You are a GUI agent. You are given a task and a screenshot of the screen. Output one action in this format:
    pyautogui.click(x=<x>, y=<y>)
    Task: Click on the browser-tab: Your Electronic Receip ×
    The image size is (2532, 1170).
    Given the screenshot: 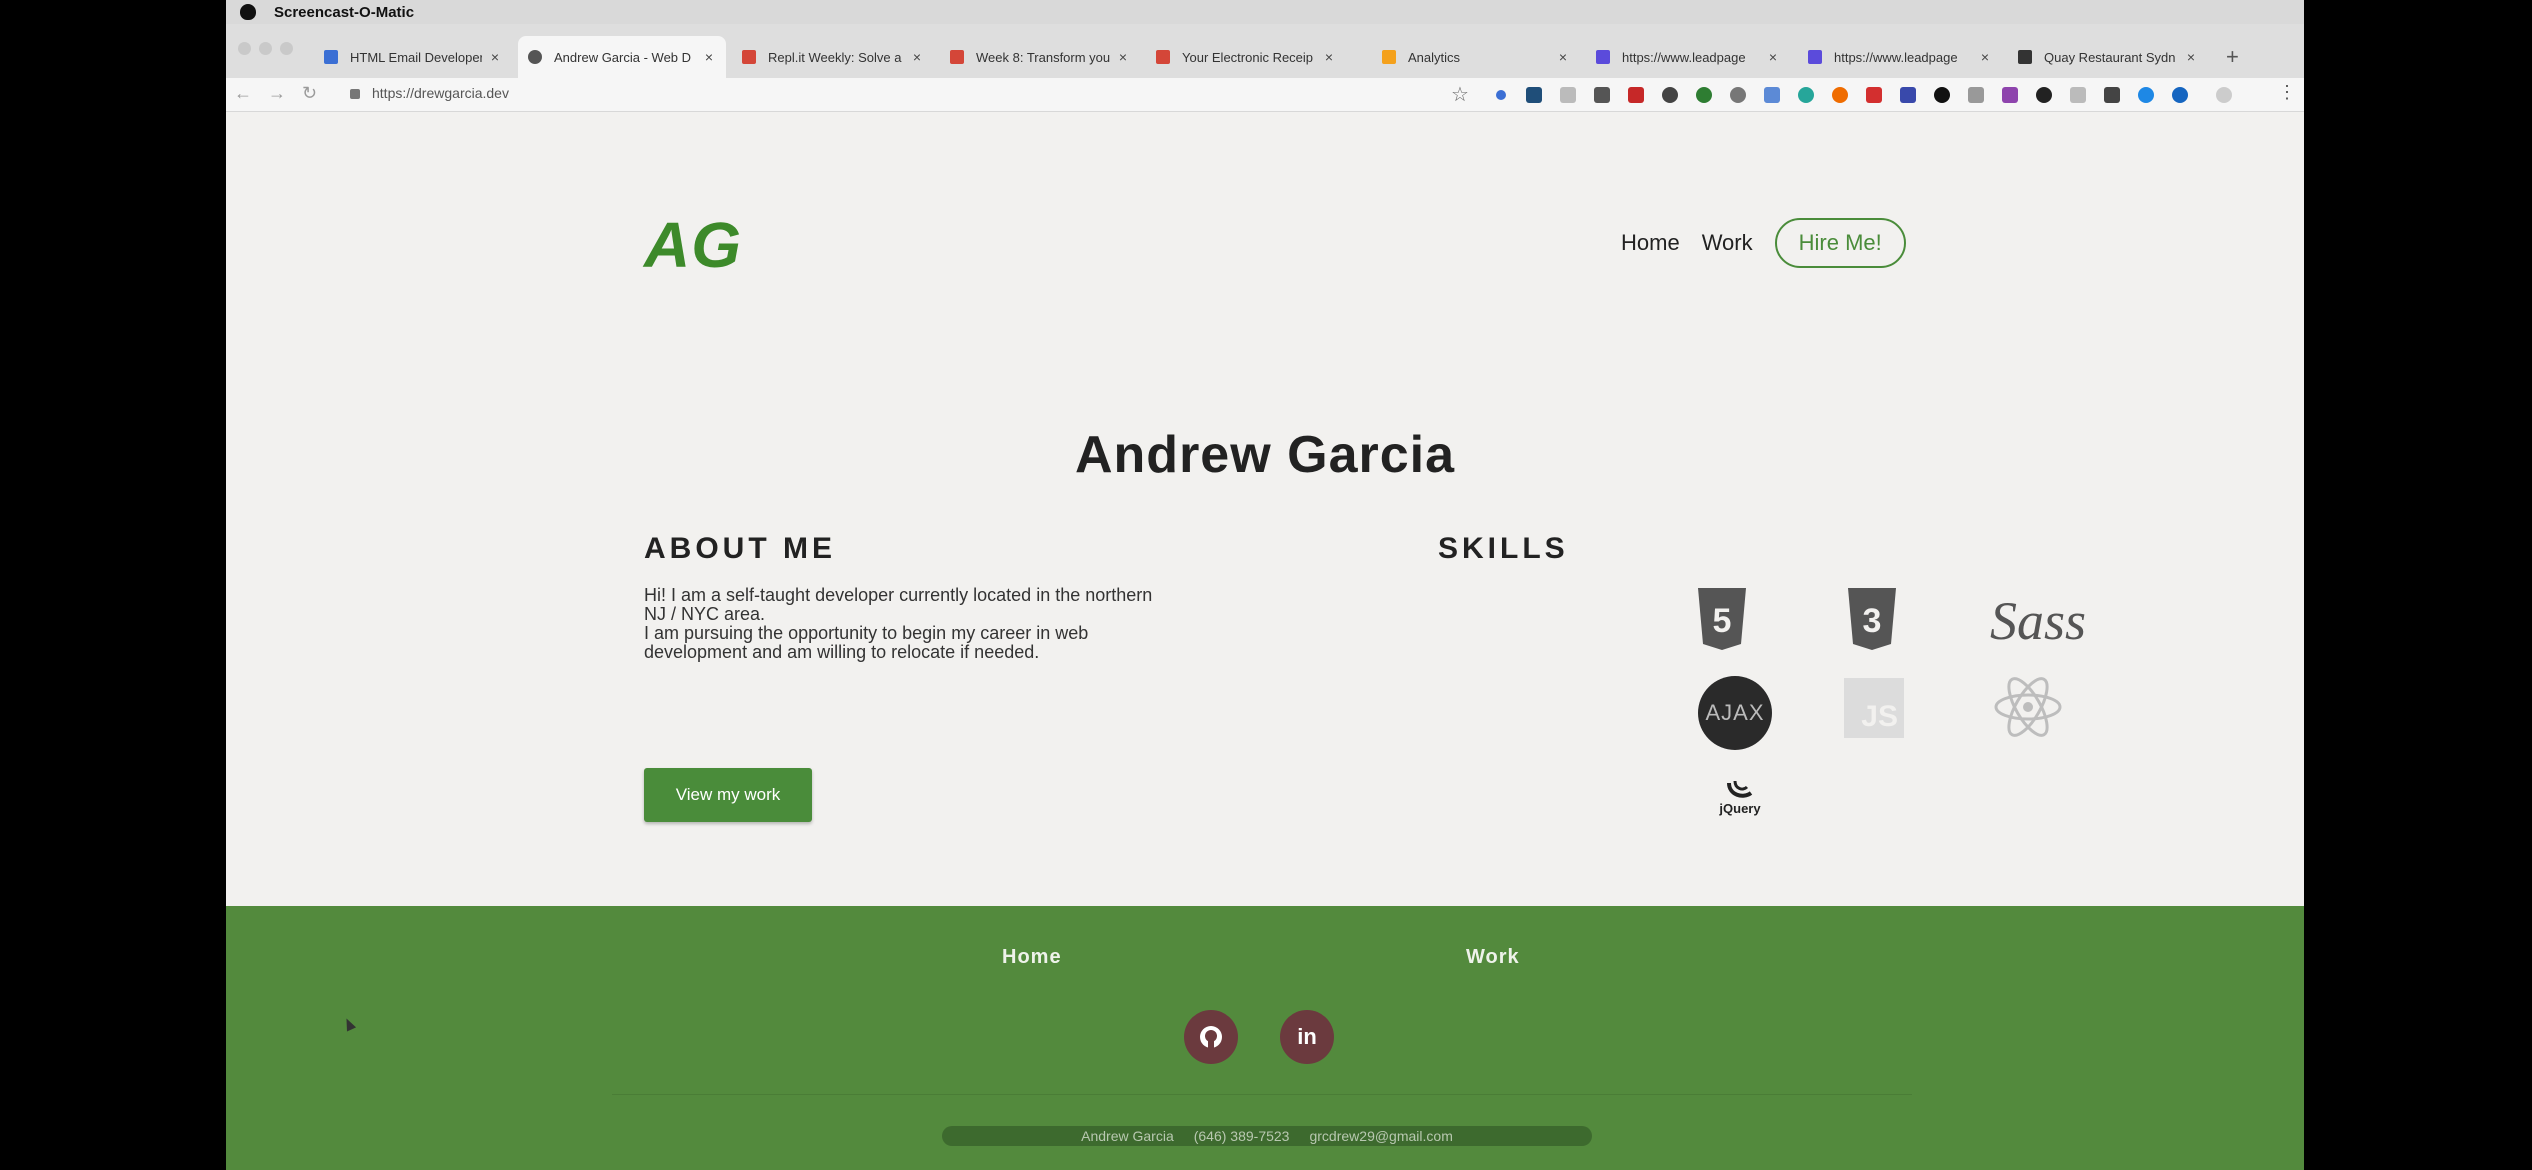 What is the action you would take?
    pyautogui.click(x=1246, y=57)
    